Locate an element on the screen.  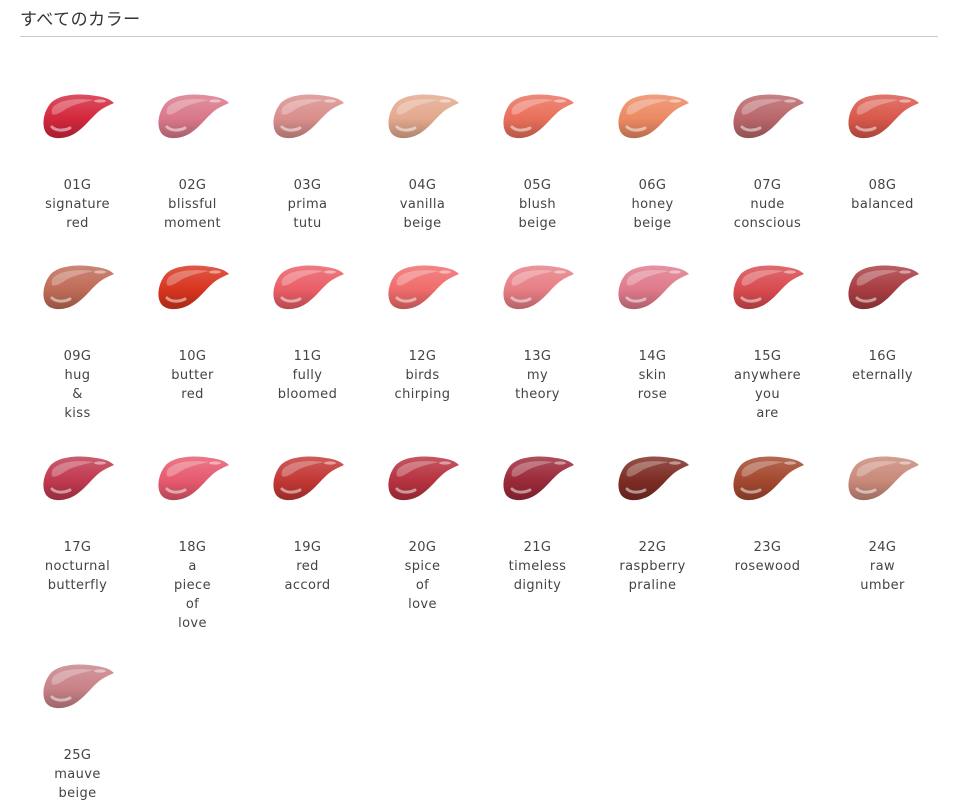
swatch-name-line: mauve is located at coordinates (77, 774).